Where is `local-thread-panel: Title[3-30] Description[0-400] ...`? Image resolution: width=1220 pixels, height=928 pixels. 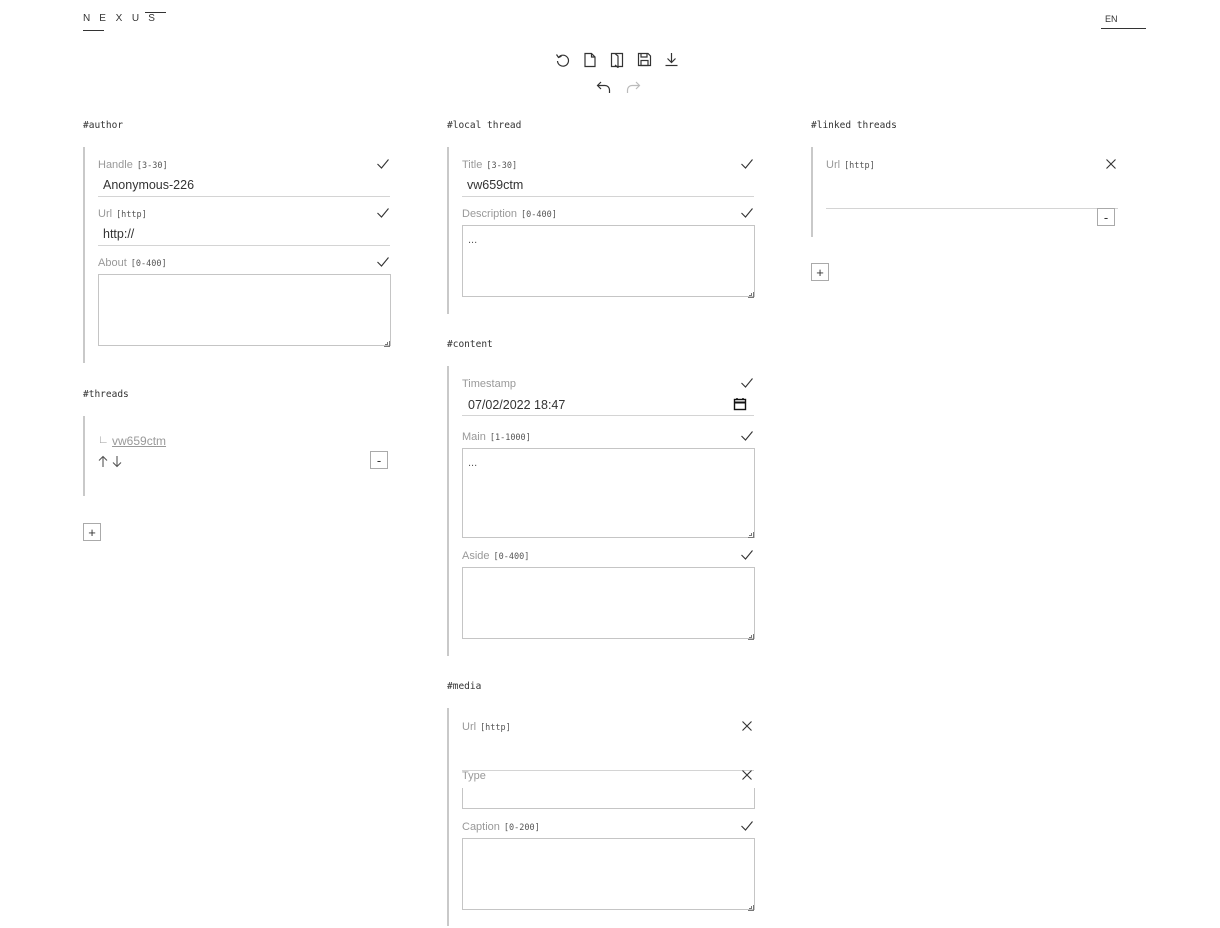
local-thread-panel: Title[3-30] Description[0-400] ... is located at coordinates (602, 230).